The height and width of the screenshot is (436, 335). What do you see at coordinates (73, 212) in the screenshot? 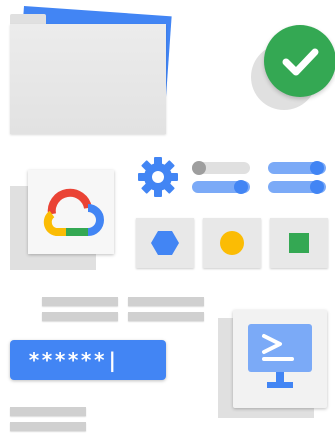
I see `google-cloud-logo` at bounding box center [73, 212].